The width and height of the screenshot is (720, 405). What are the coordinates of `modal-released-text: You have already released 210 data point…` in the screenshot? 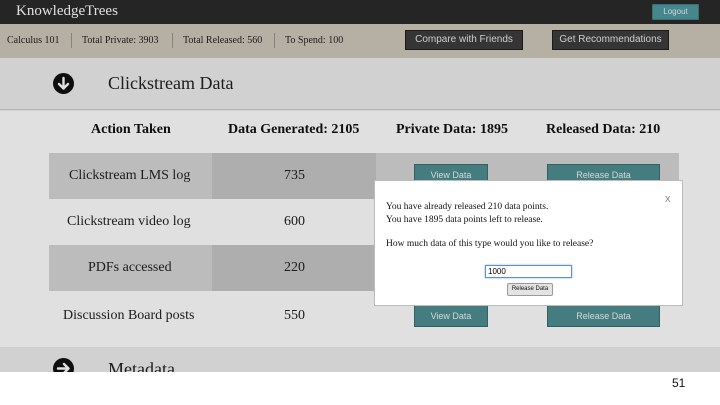 It's located at (467, 207).